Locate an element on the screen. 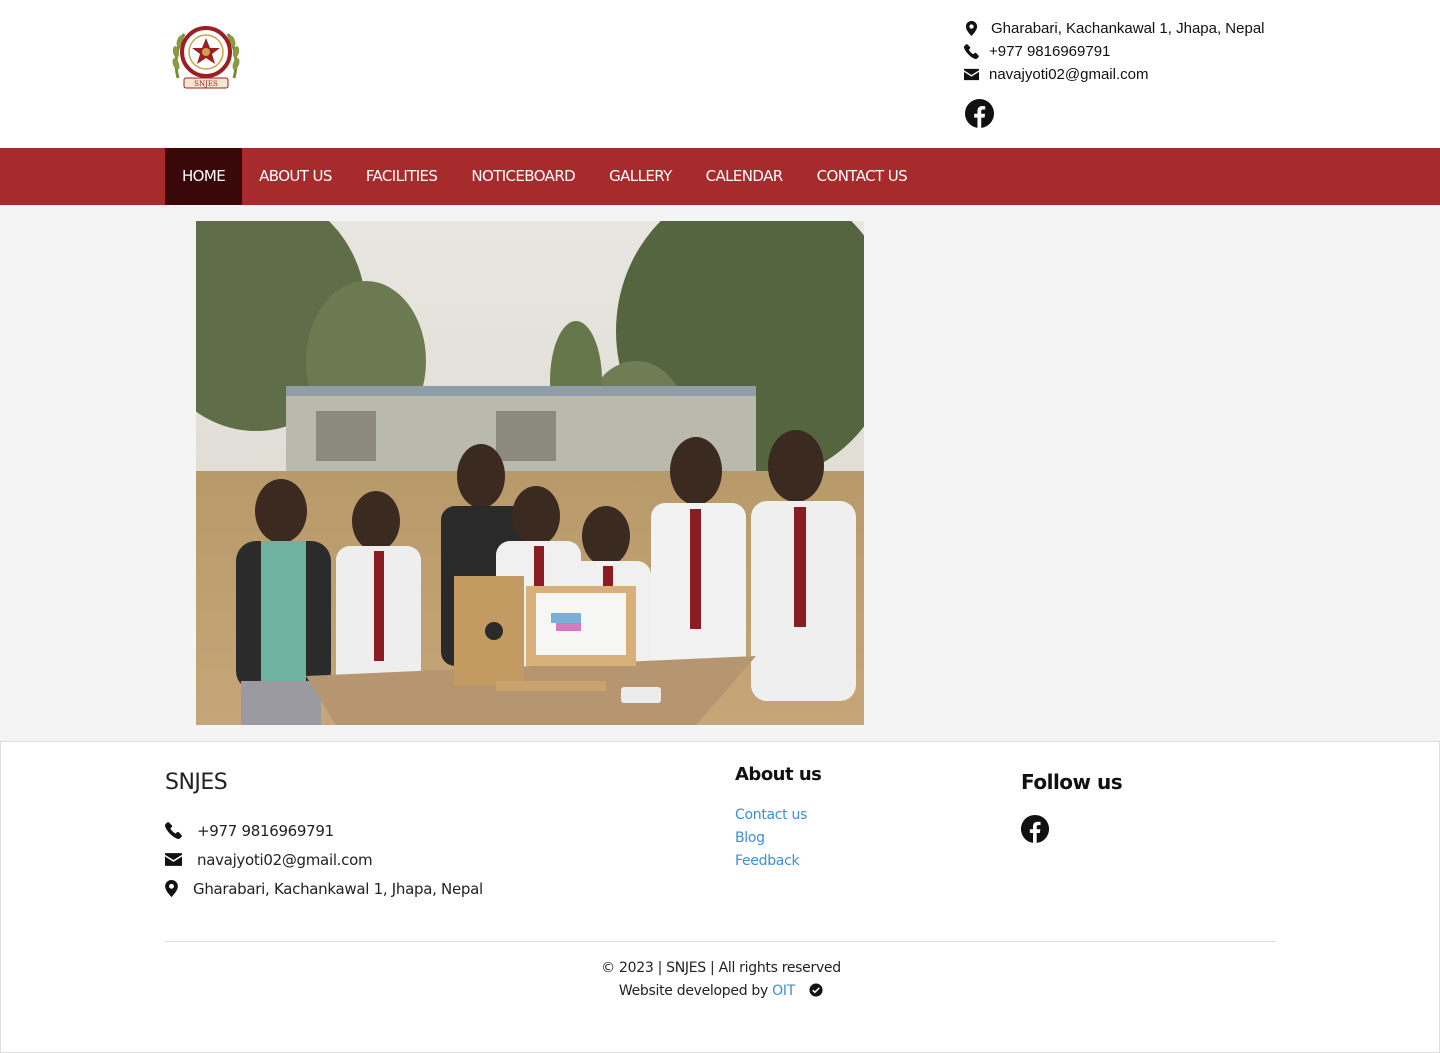 The image size is (1440, 1053). header-address-text: Gharabari, Kachankawal 1, Jhapa, Nepal is located at coordinates (1128, 28).